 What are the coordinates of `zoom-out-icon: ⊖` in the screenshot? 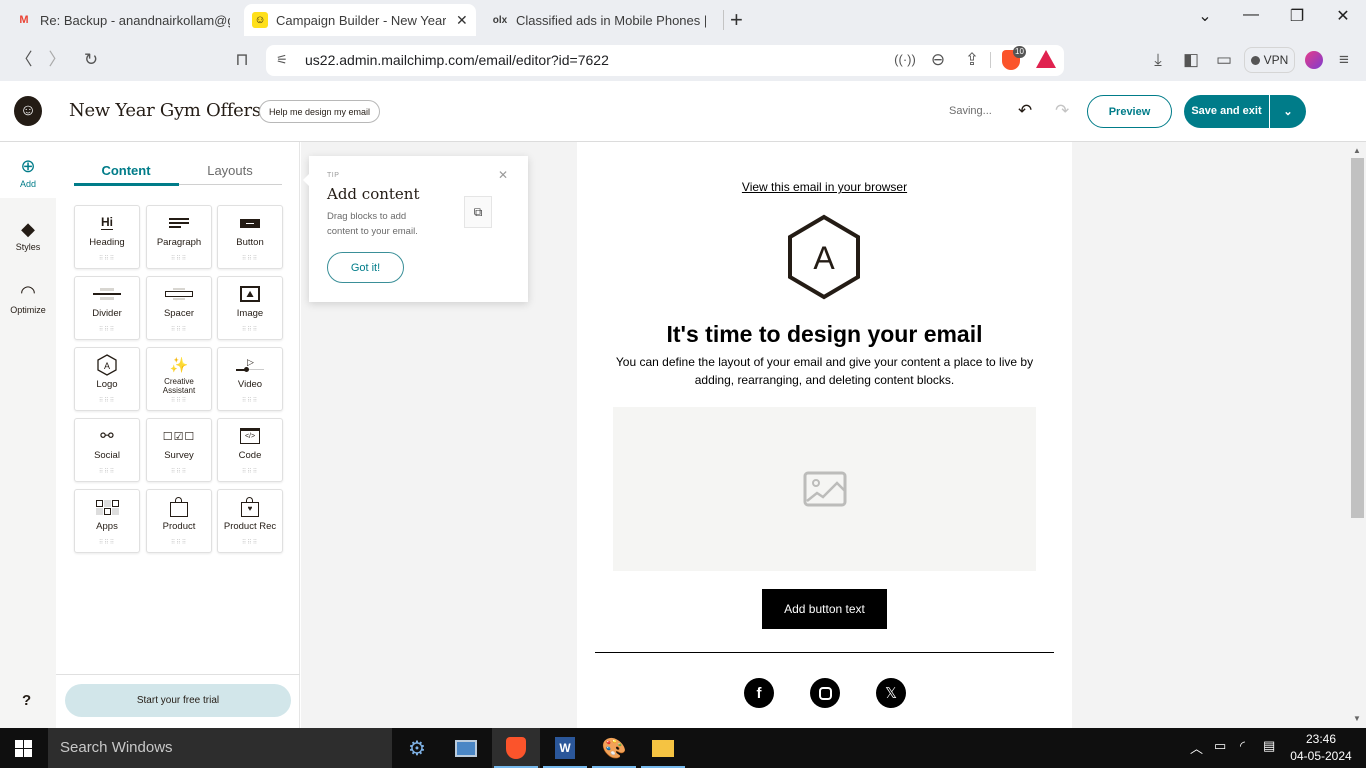 It's located at (938, 60).